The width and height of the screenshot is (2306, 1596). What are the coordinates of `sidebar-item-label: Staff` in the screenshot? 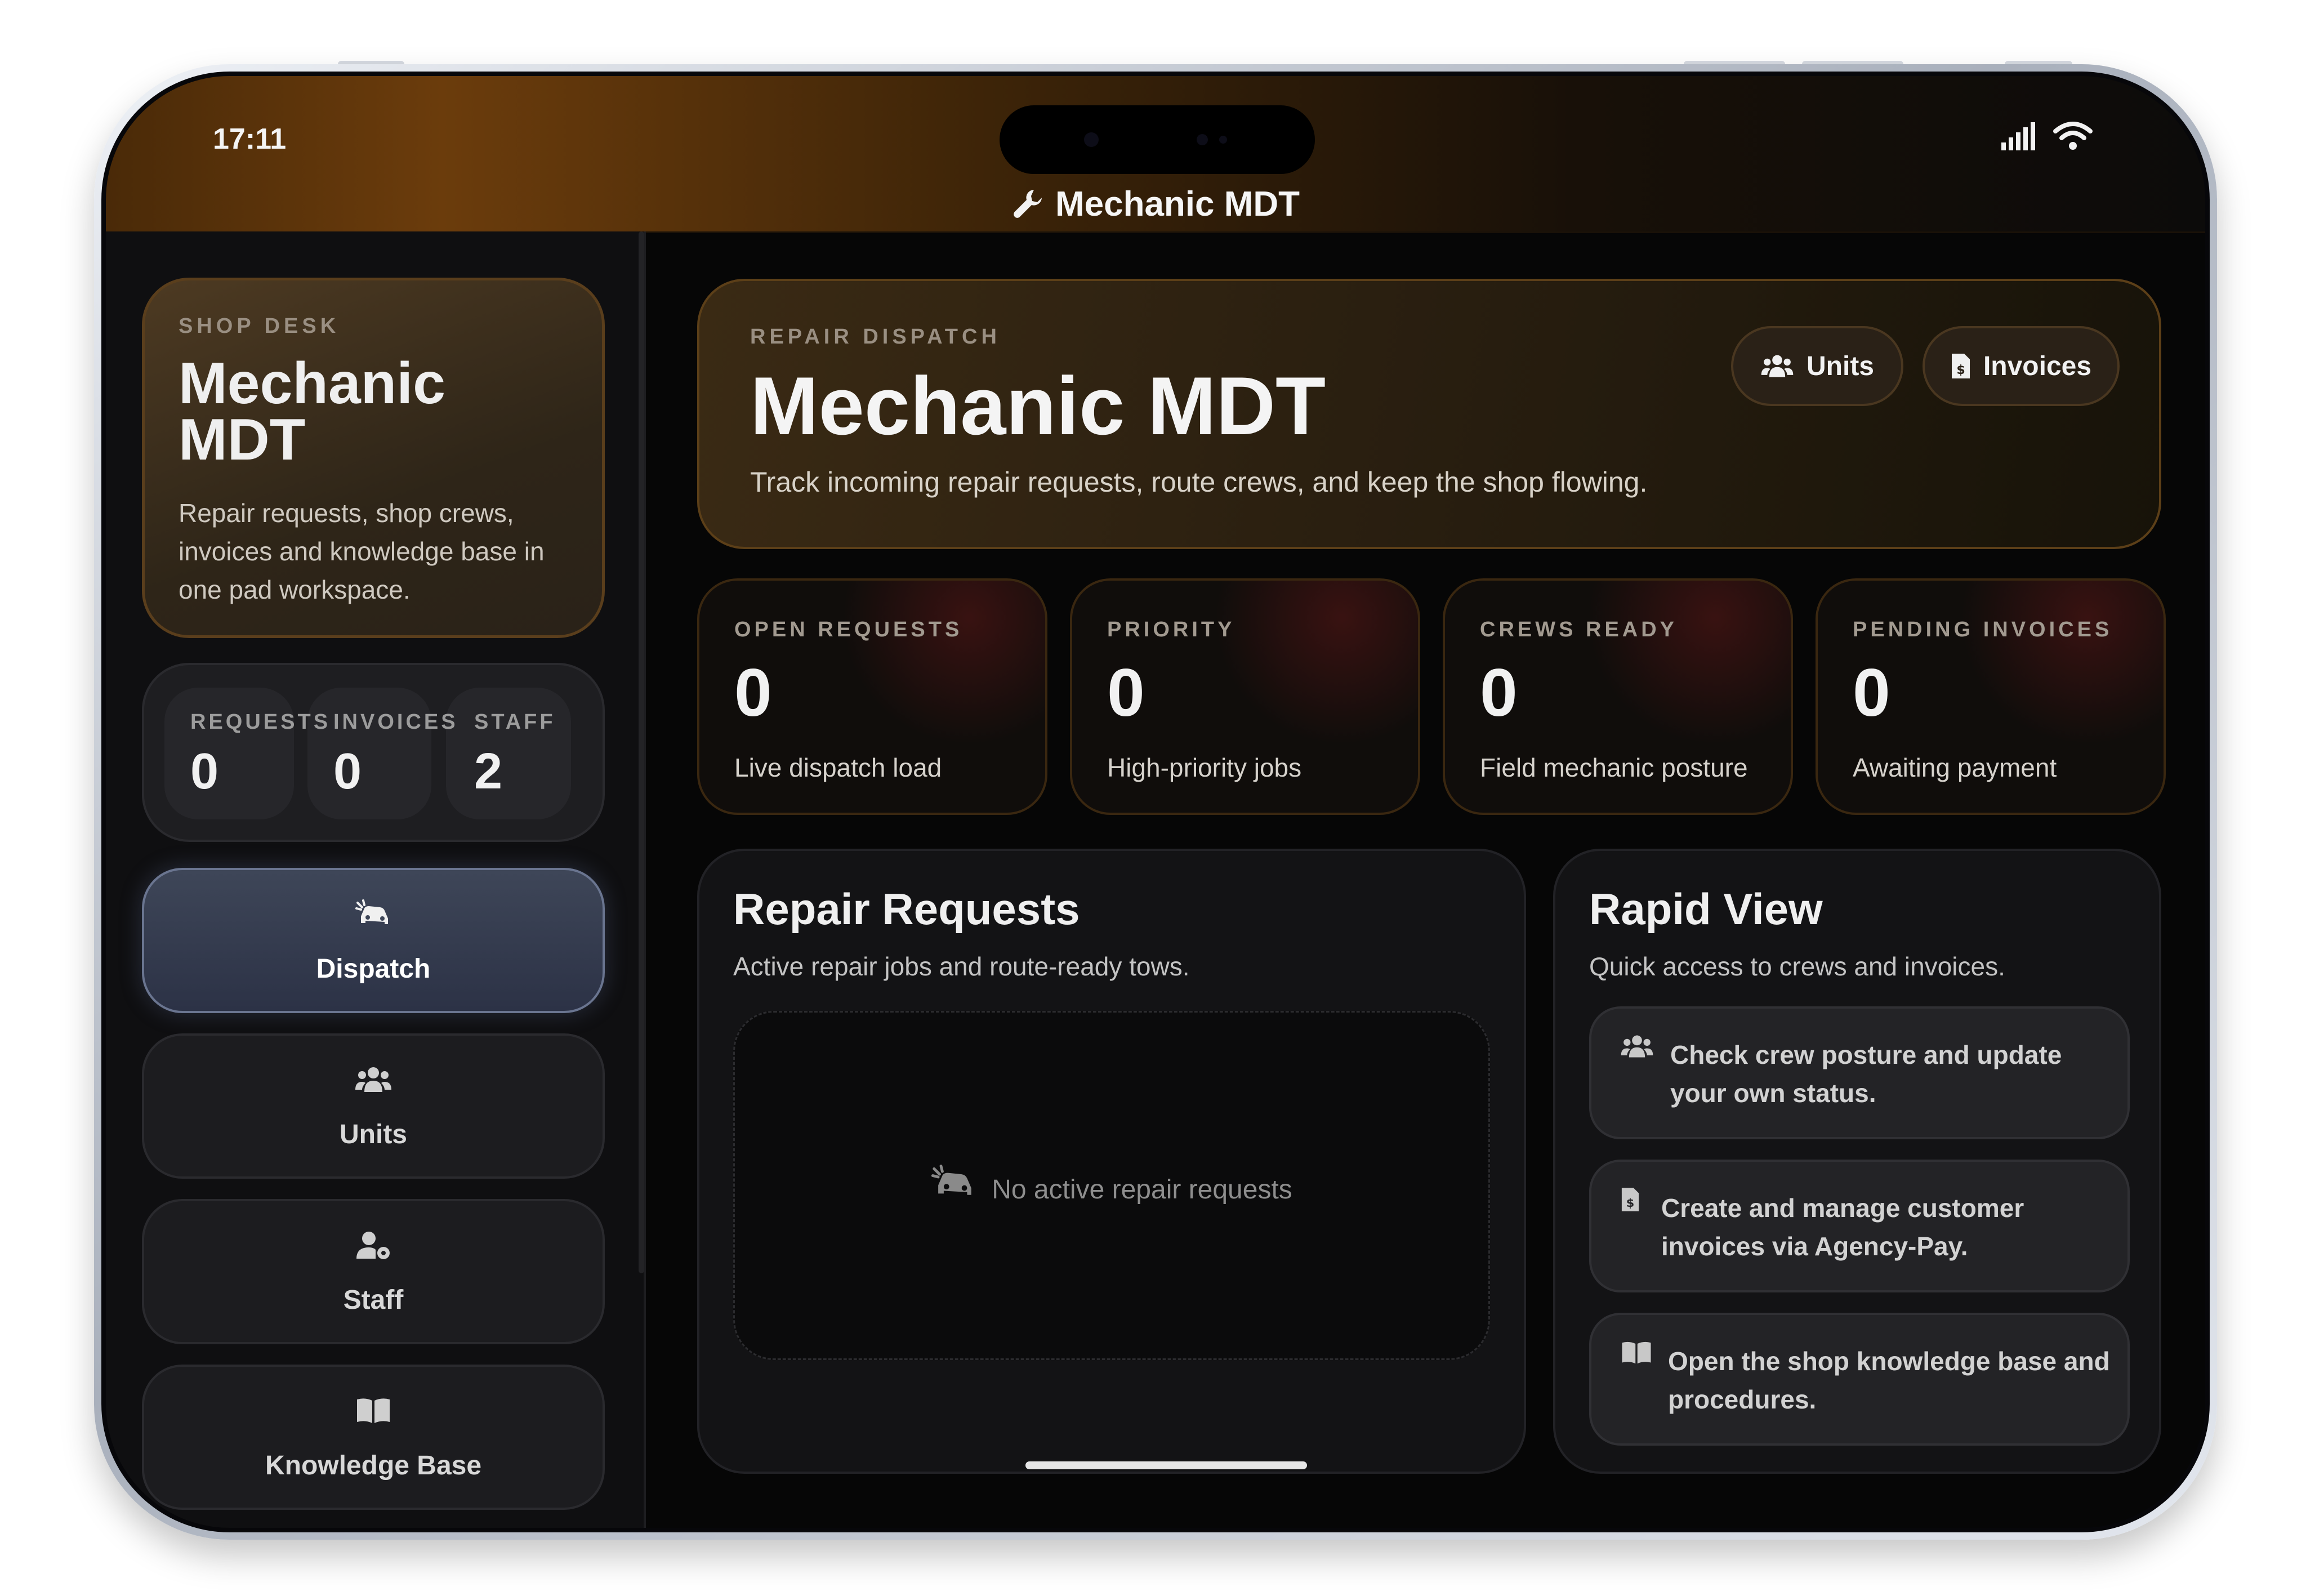 It's located at (374, 1300).